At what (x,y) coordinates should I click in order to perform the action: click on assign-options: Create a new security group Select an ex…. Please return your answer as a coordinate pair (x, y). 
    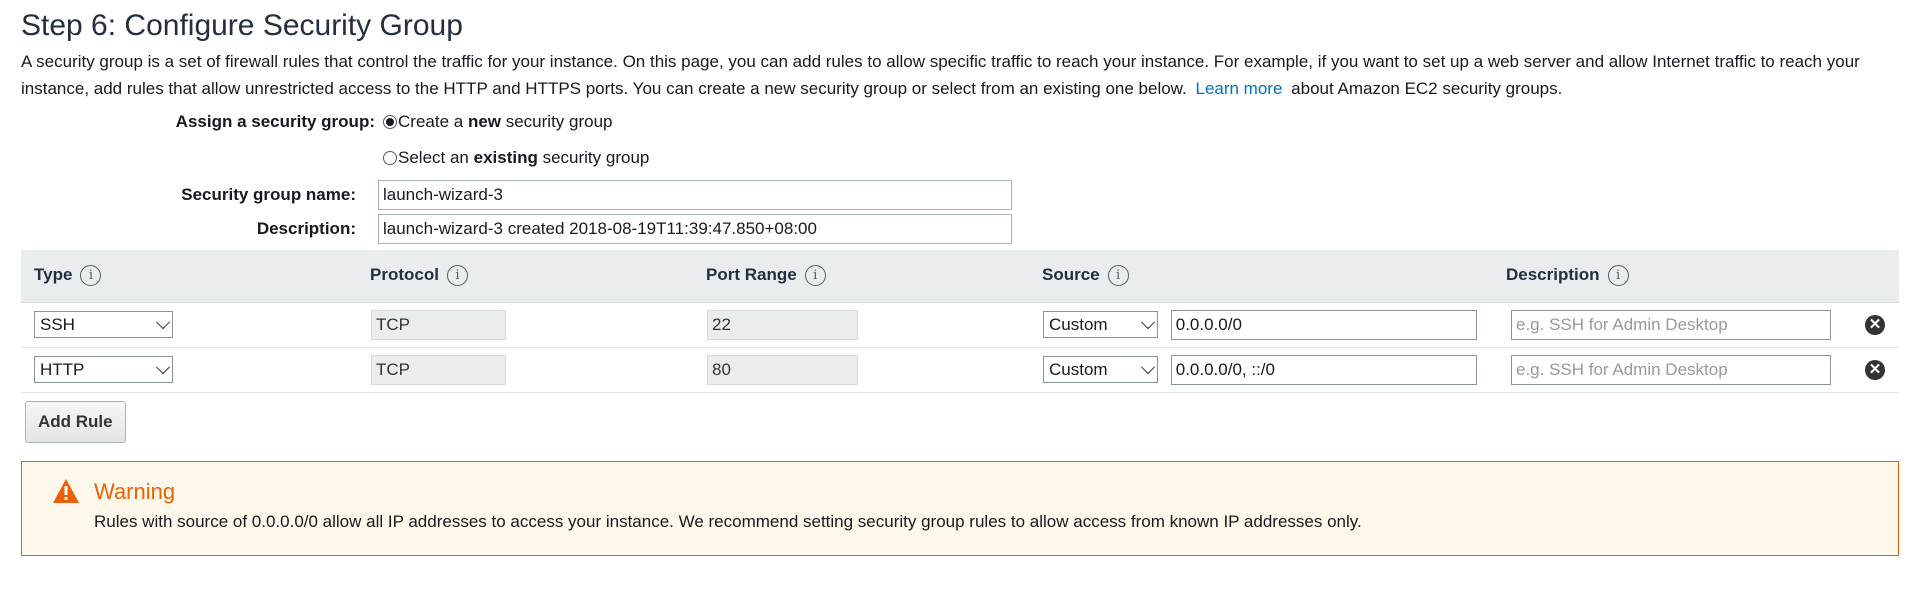
    Looking at the image, I should click on (516, 140).